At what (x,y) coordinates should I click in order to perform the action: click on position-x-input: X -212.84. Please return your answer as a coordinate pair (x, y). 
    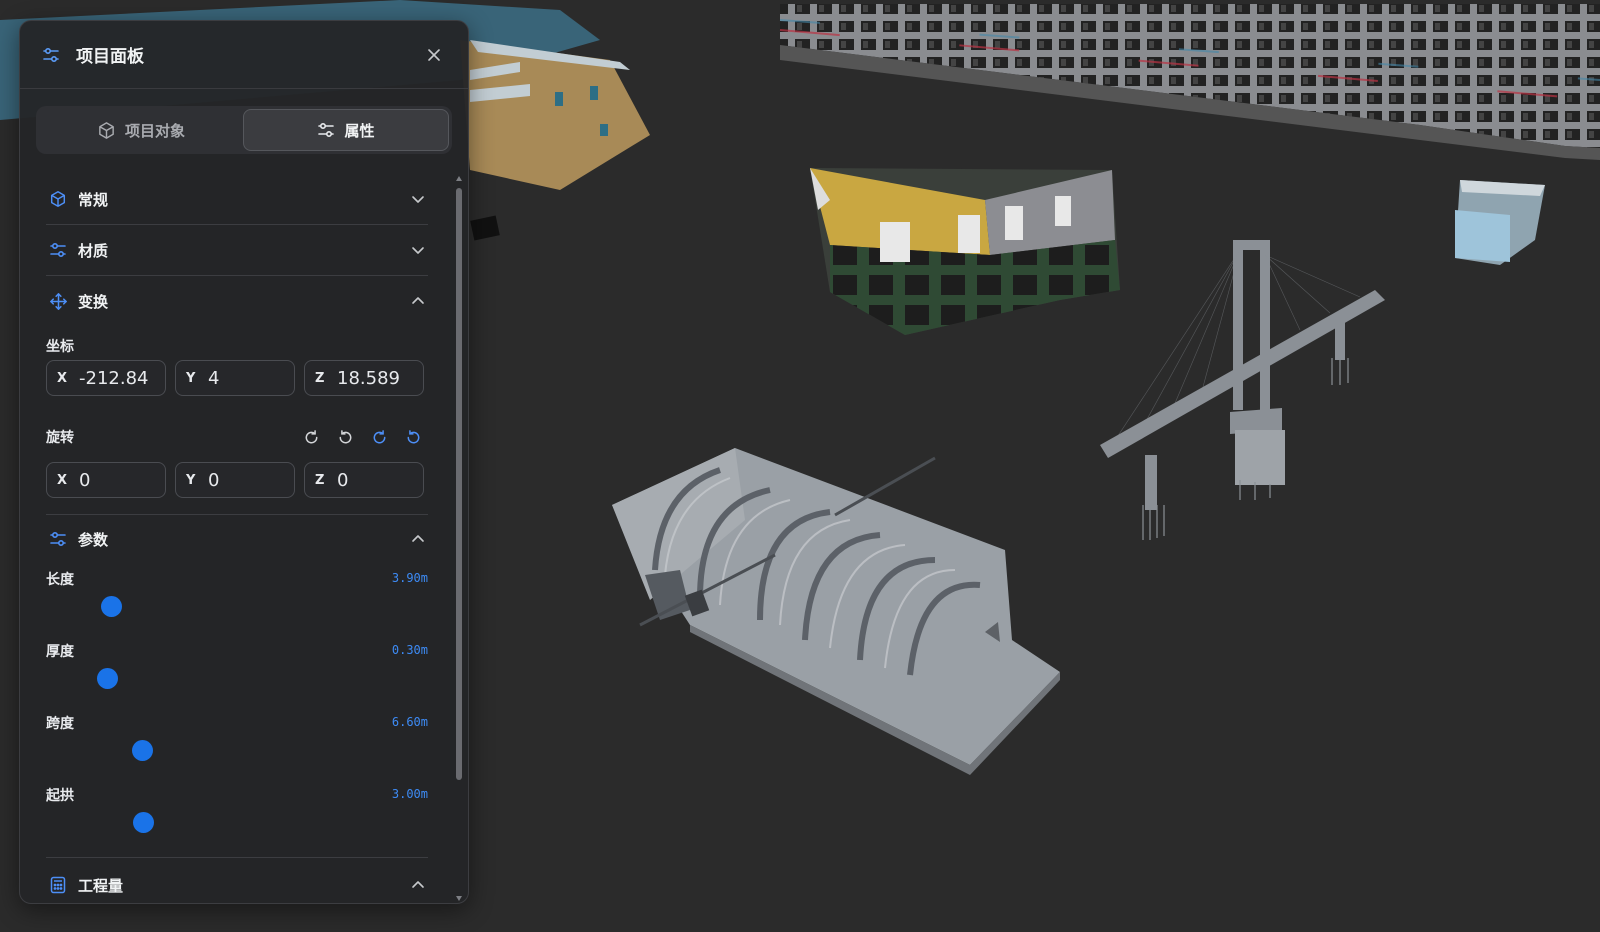
    Looking at the image, I should click on (106, 378).